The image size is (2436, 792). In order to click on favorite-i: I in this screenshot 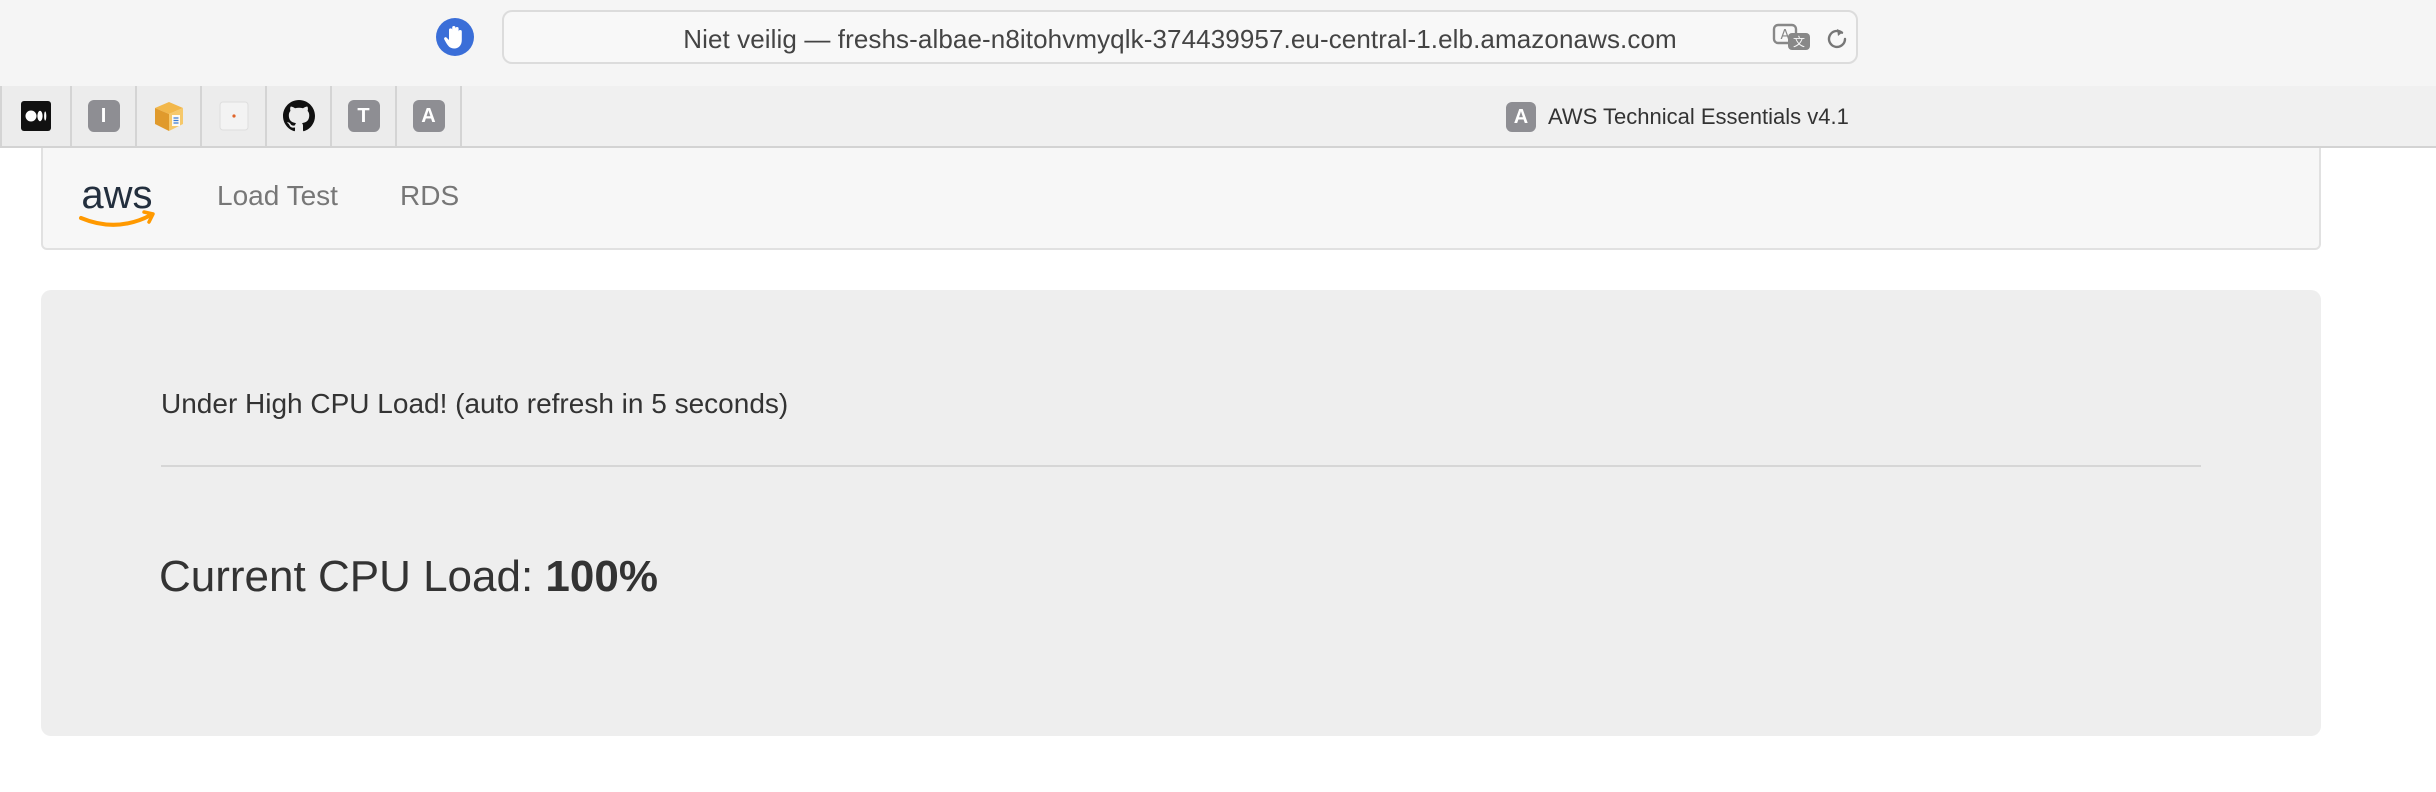, I will do `click(104, 116)`.